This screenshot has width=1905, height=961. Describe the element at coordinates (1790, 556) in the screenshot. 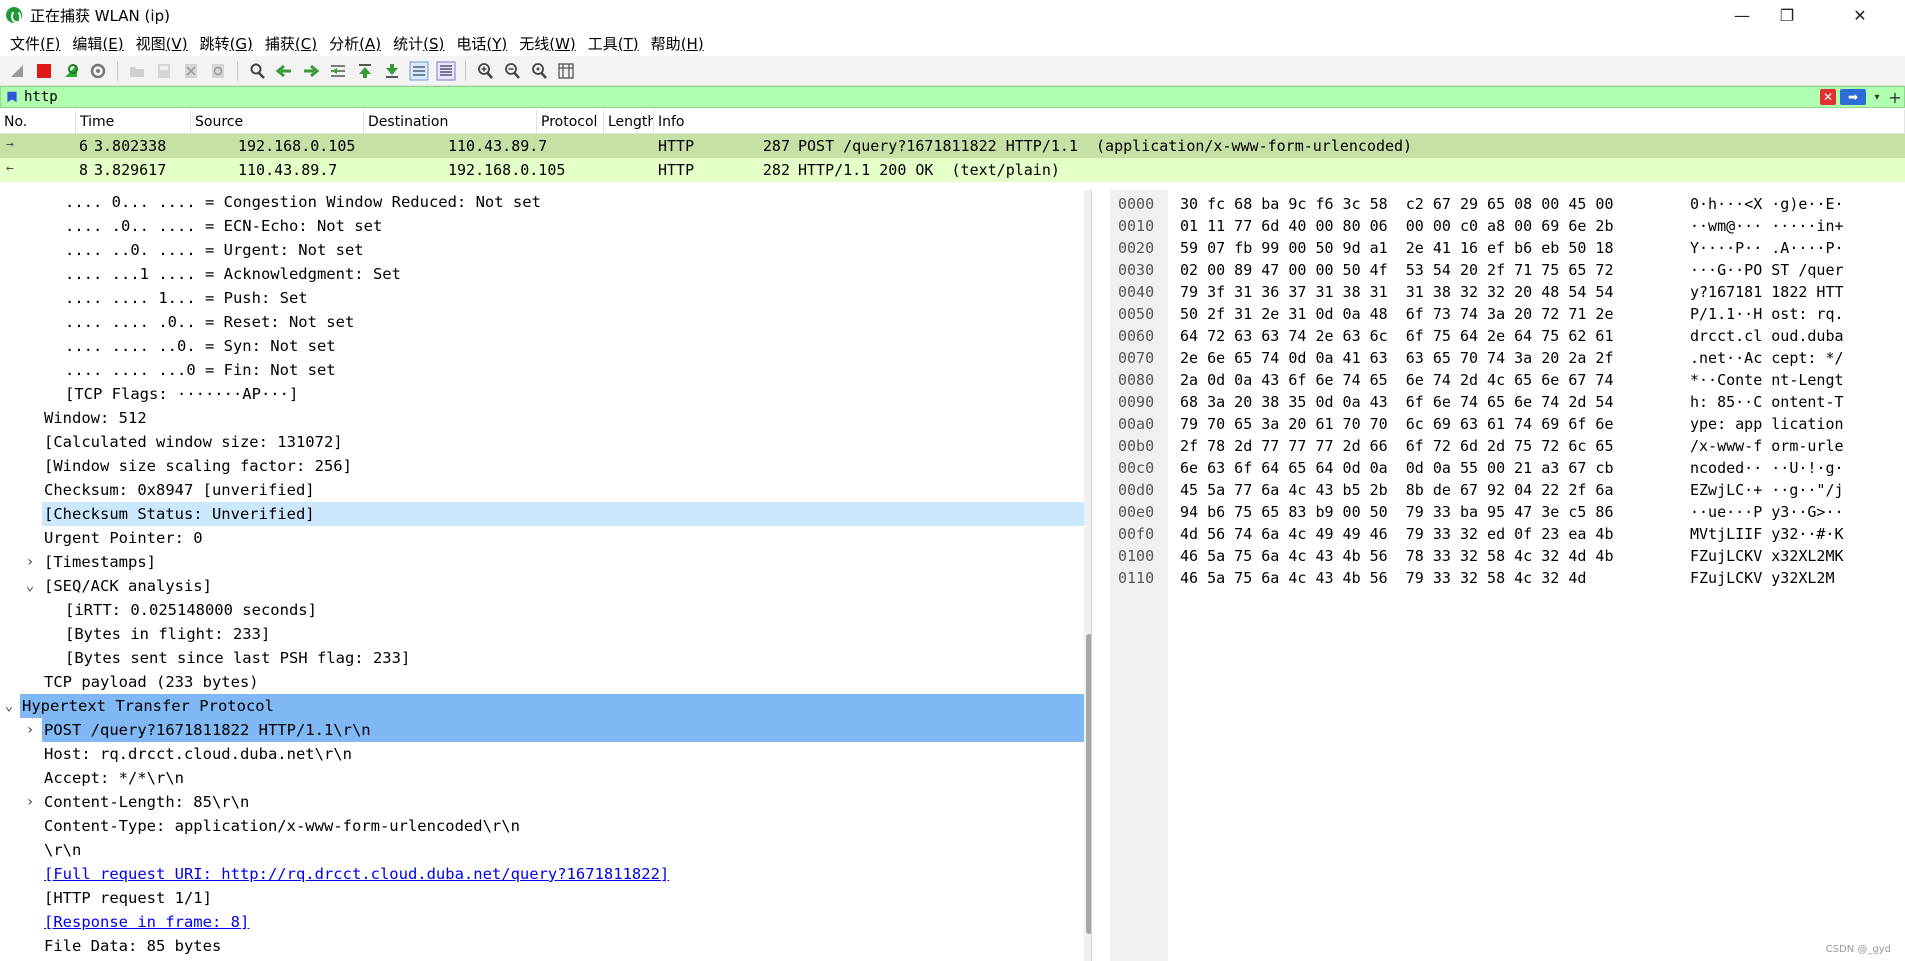

I see `bytes-ascii: FZujLCKV x32XL2MK` at that location.